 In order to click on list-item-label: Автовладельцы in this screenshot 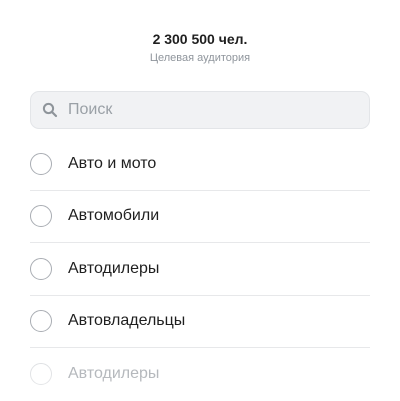, I will do `click(127, 321)`.